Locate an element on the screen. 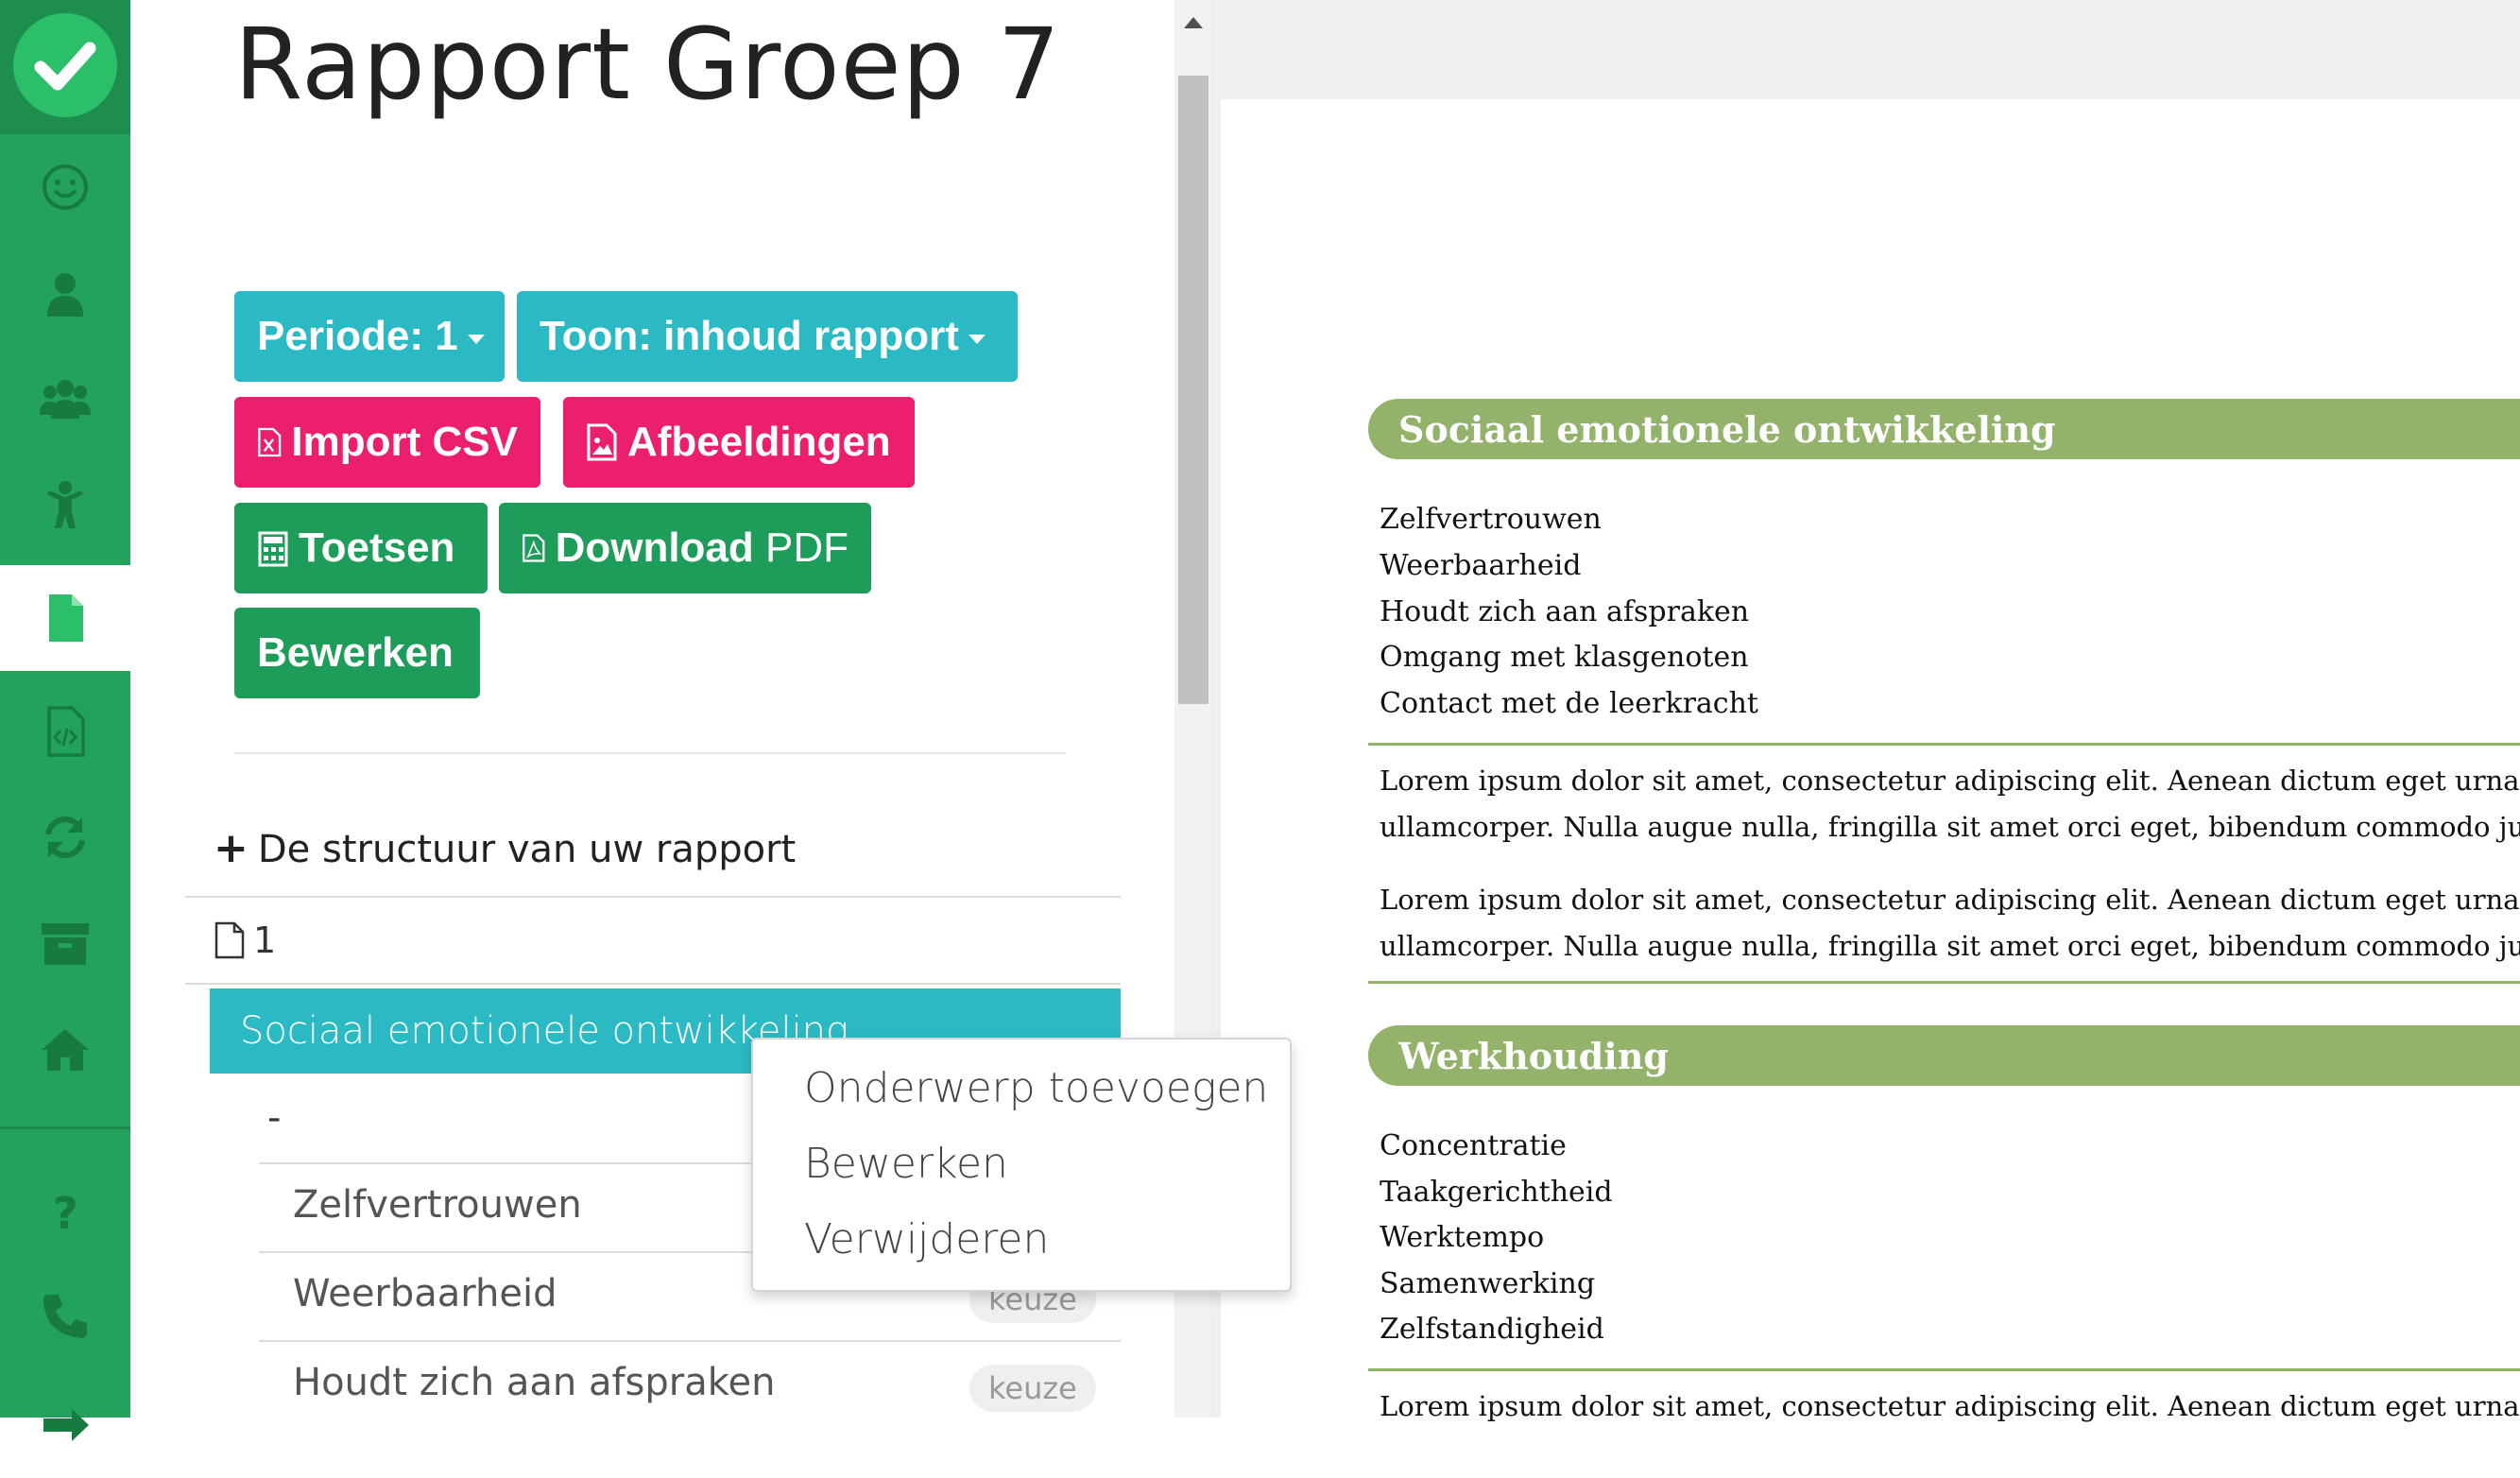 Image resolution: width=2520 pixels, height=1478 pixels. calculator-icon is located at coordinates (273, 549).